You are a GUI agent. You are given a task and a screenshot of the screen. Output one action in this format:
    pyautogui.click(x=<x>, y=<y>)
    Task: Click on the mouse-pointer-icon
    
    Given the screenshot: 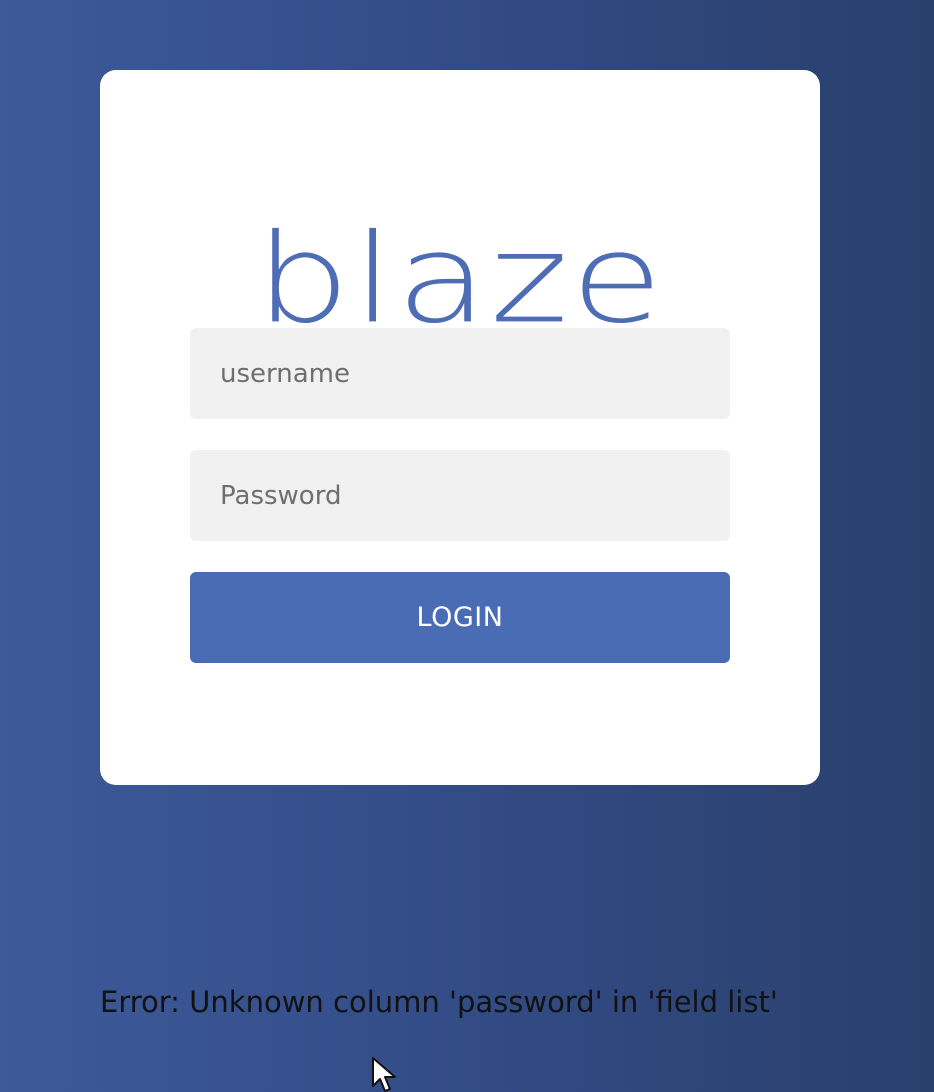 What is the action you would take?
    pyautogui.click(x=384, y=1074)
    